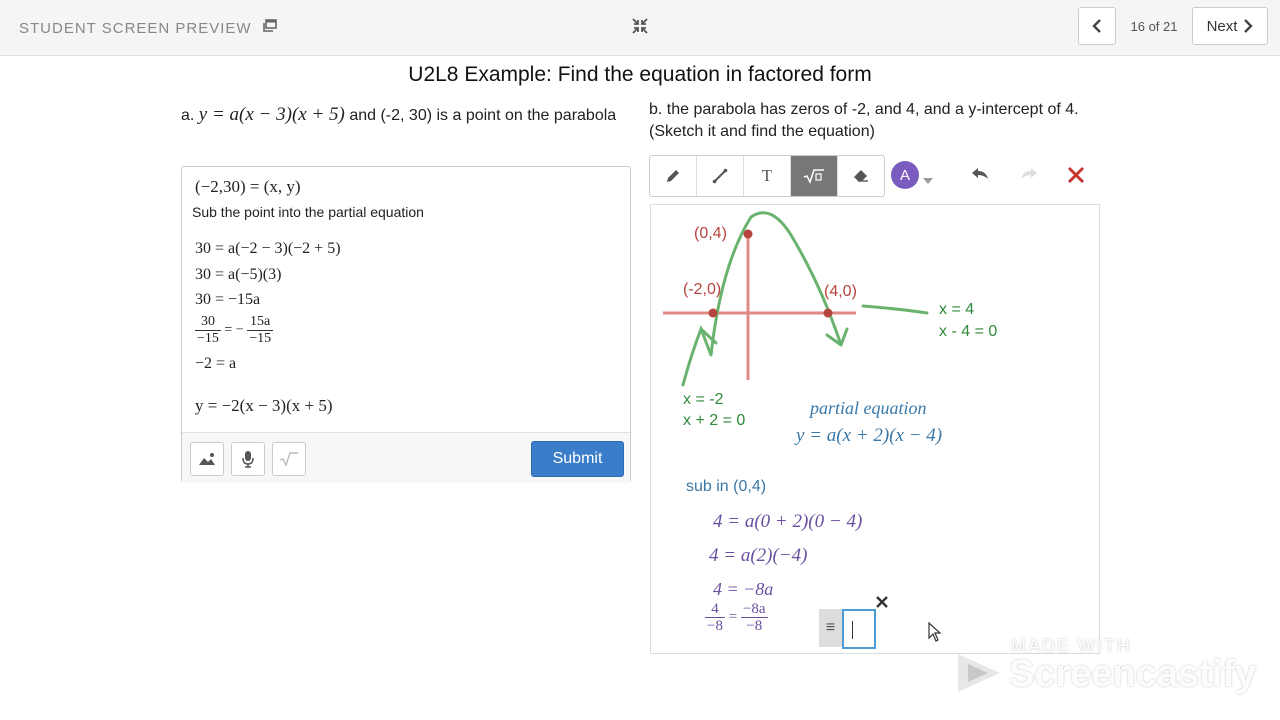 The width and height of the screenshot is (1280, 720). I want to click on answer-line-simplify: 30 = a(−5)(3), so click(238, 274).